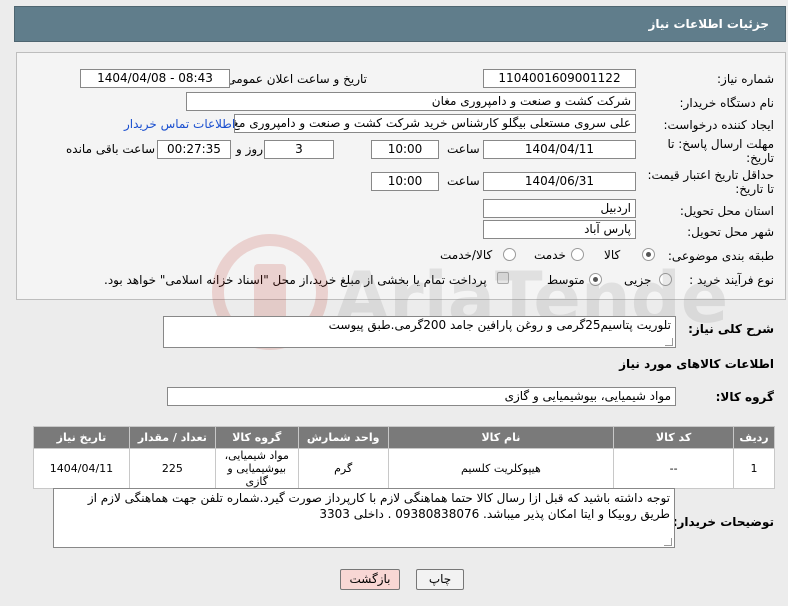 The width and height of the screenshot is (788, 606). Describe the element at coordinates (665, 279) in the screenshot. I see `radio-minor` at that location.